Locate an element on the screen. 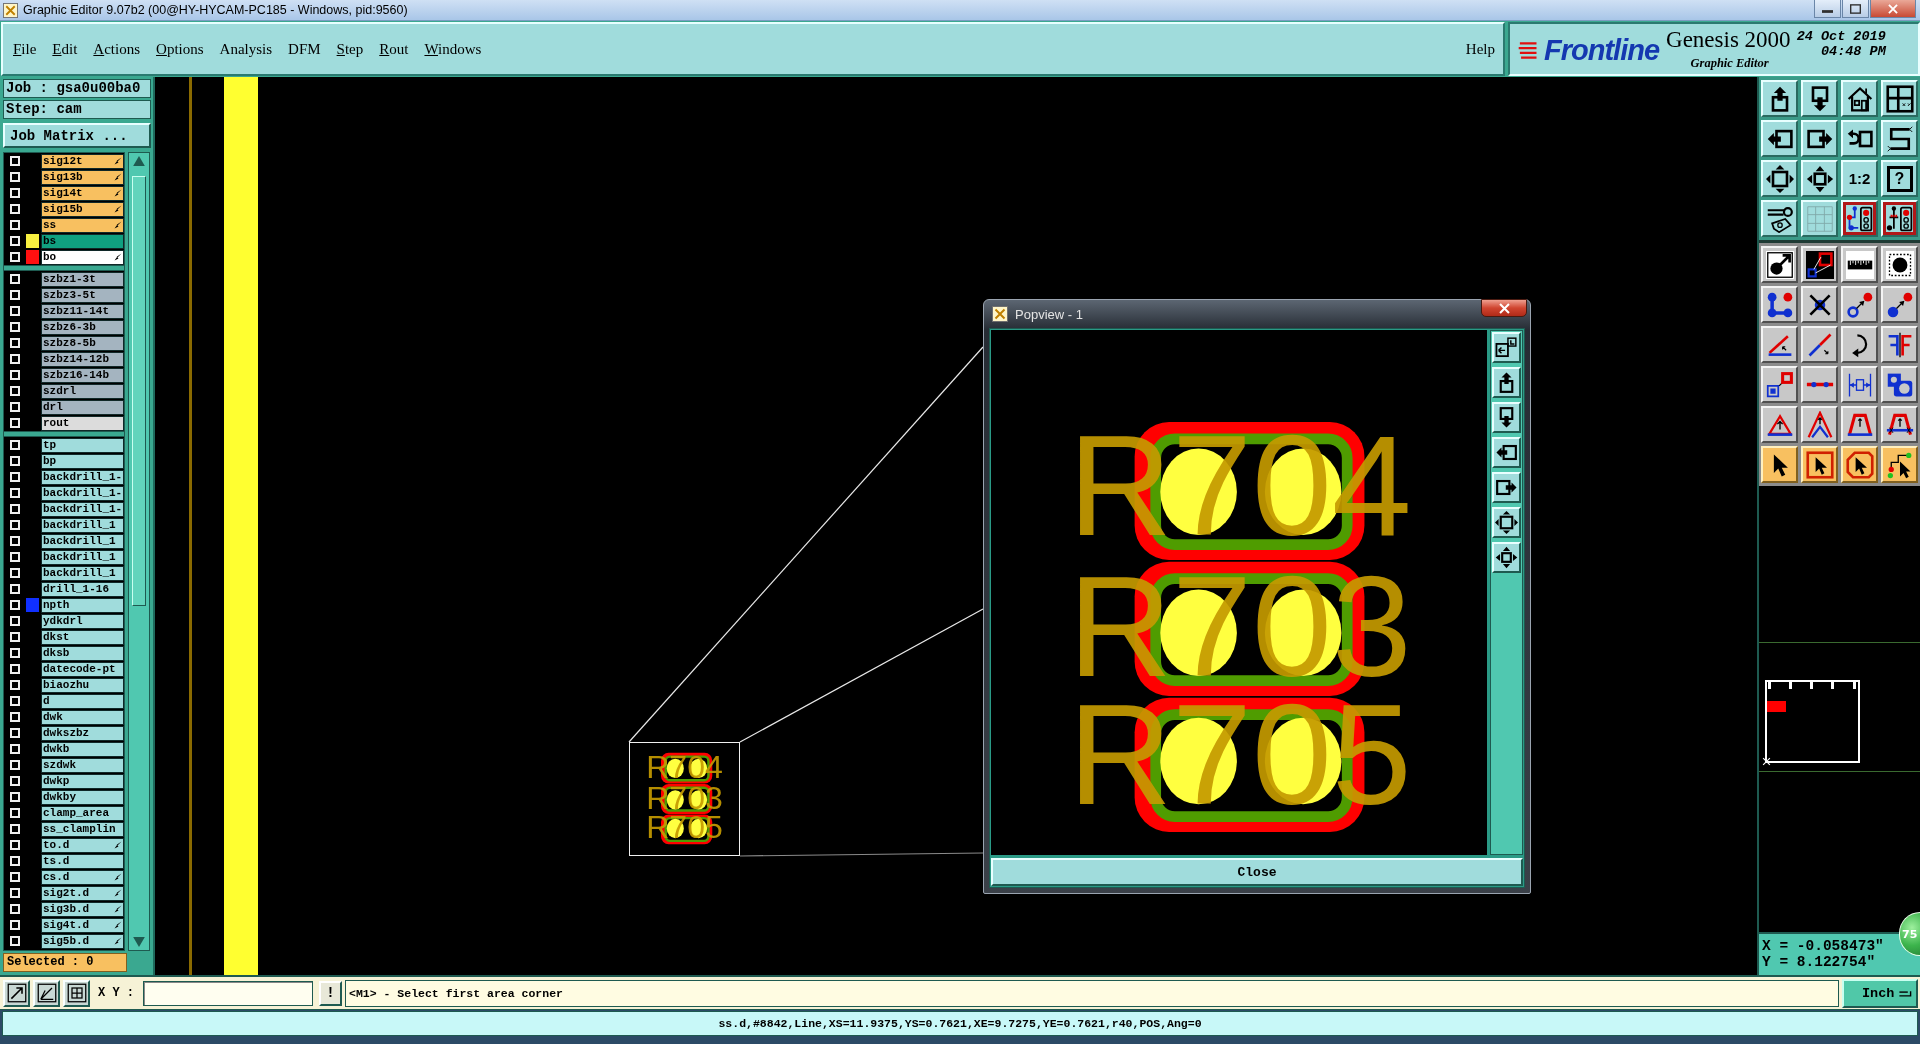 The image size is (1920, 1044). close-button: Close is located at coordinates (1257, 872).